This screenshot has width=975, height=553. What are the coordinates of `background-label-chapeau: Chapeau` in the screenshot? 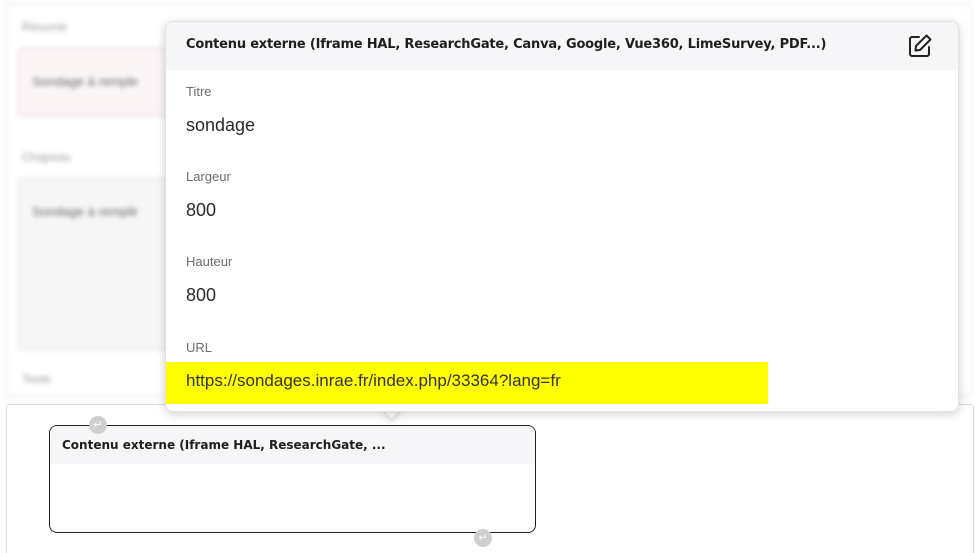 It's located at (46, 157).